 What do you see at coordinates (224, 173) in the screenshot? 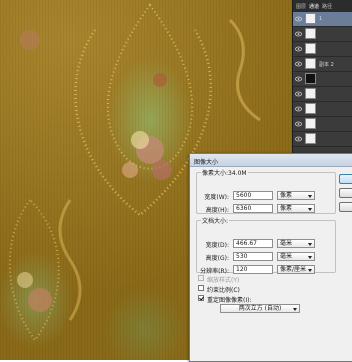
I see `pixel-dimensions-legend: 像素大小:34.0M` at bounding box center [224, 173].